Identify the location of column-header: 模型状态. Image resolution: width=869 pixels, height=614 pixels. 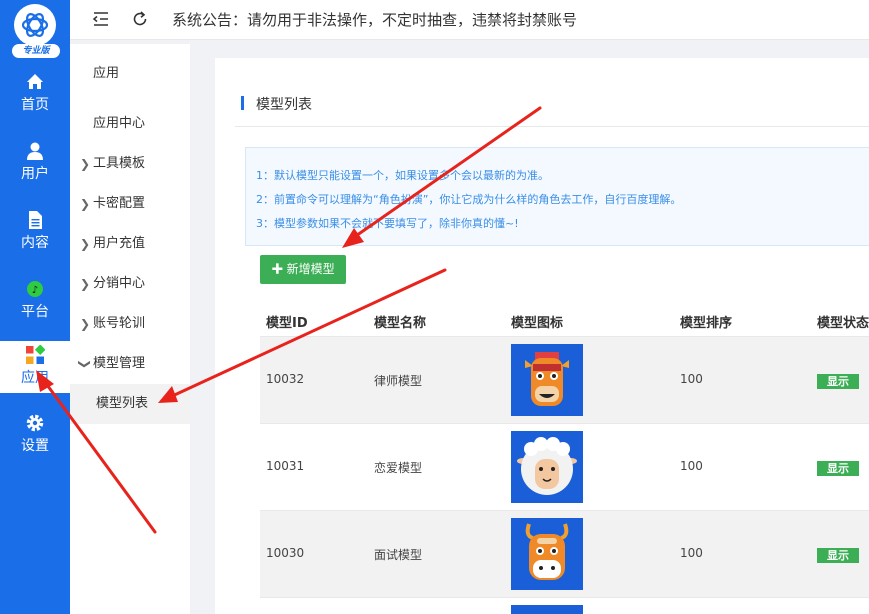
(843, 323).